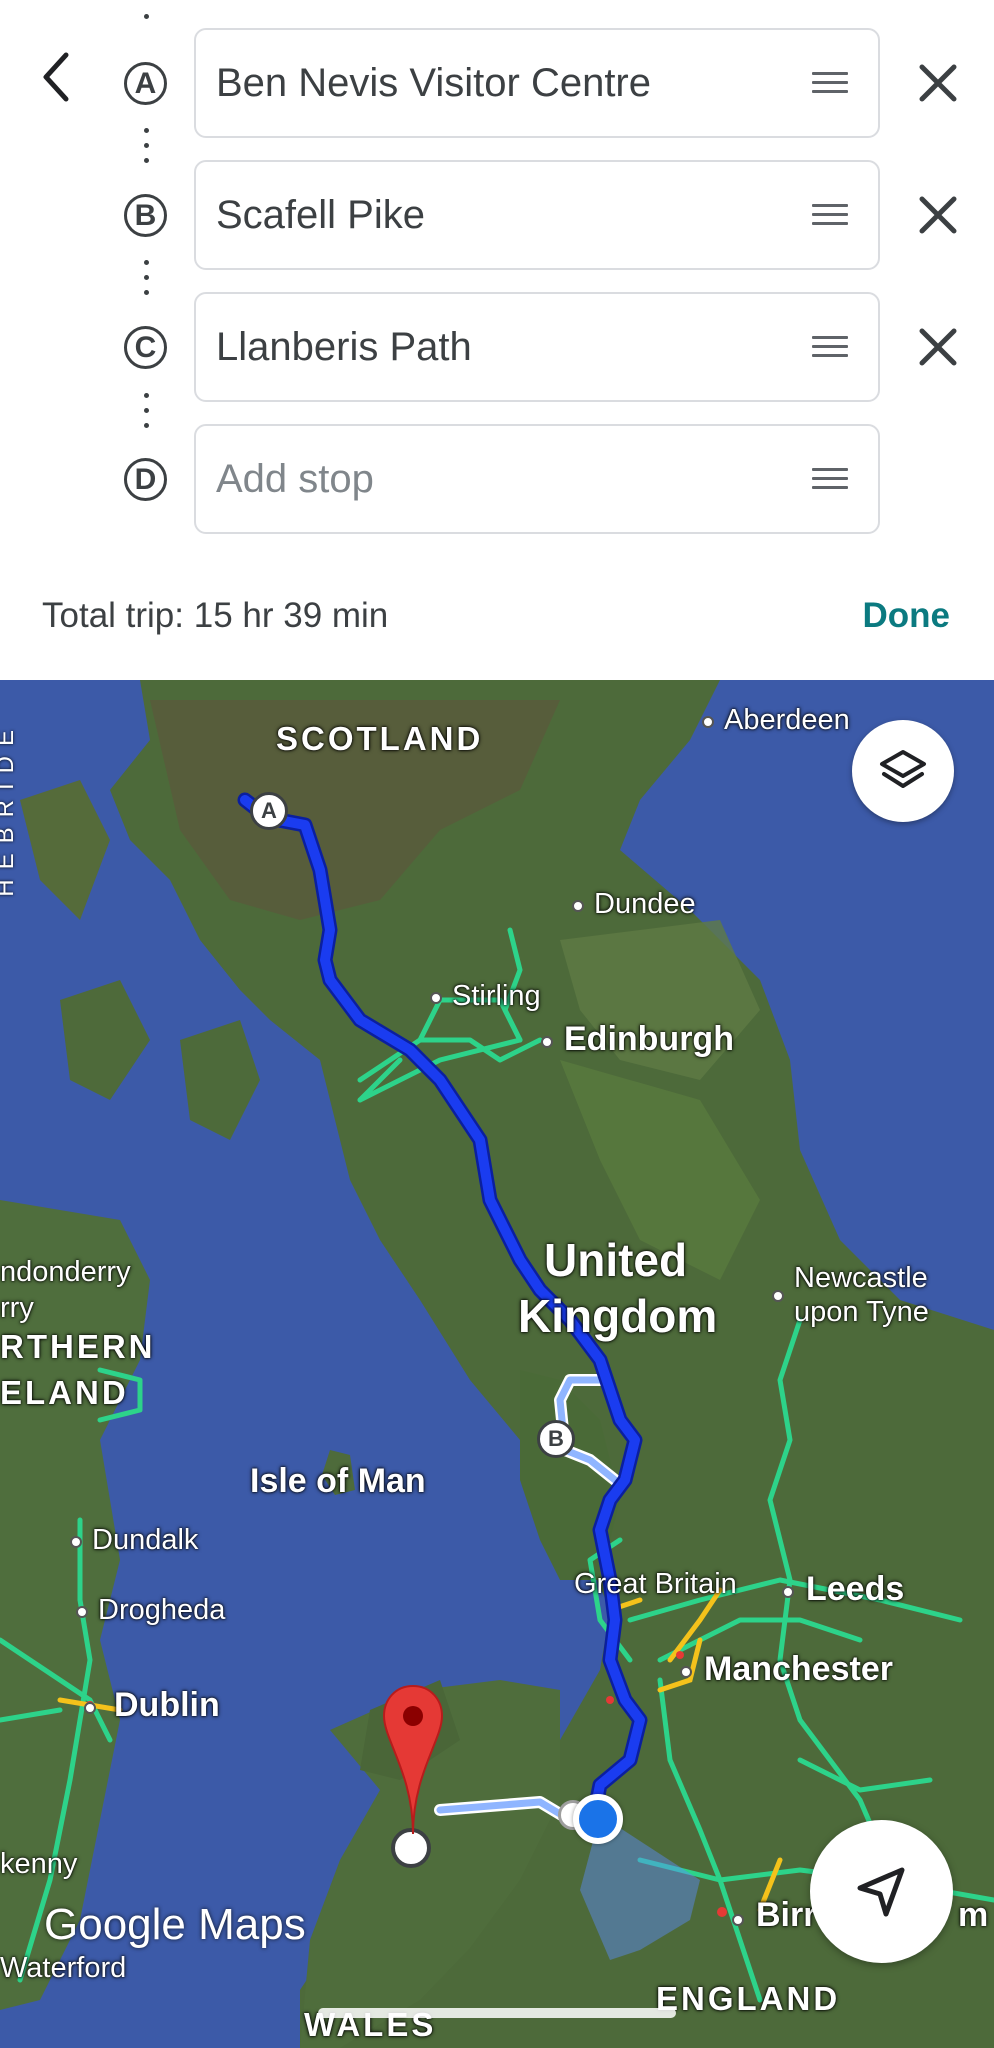  What do you see at coordinates (433, 83) in the screenshot?
I see `stop-label: Ben Nevis Visitor Centre` at bounding box center [433, 83].